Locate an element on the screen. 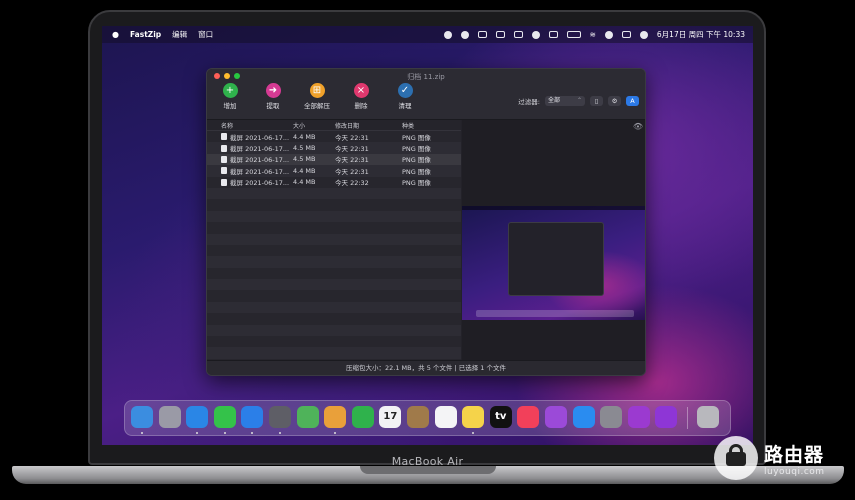 This screenshot has width=855, height=500. battery-icon is located at coordinates (573, 34).